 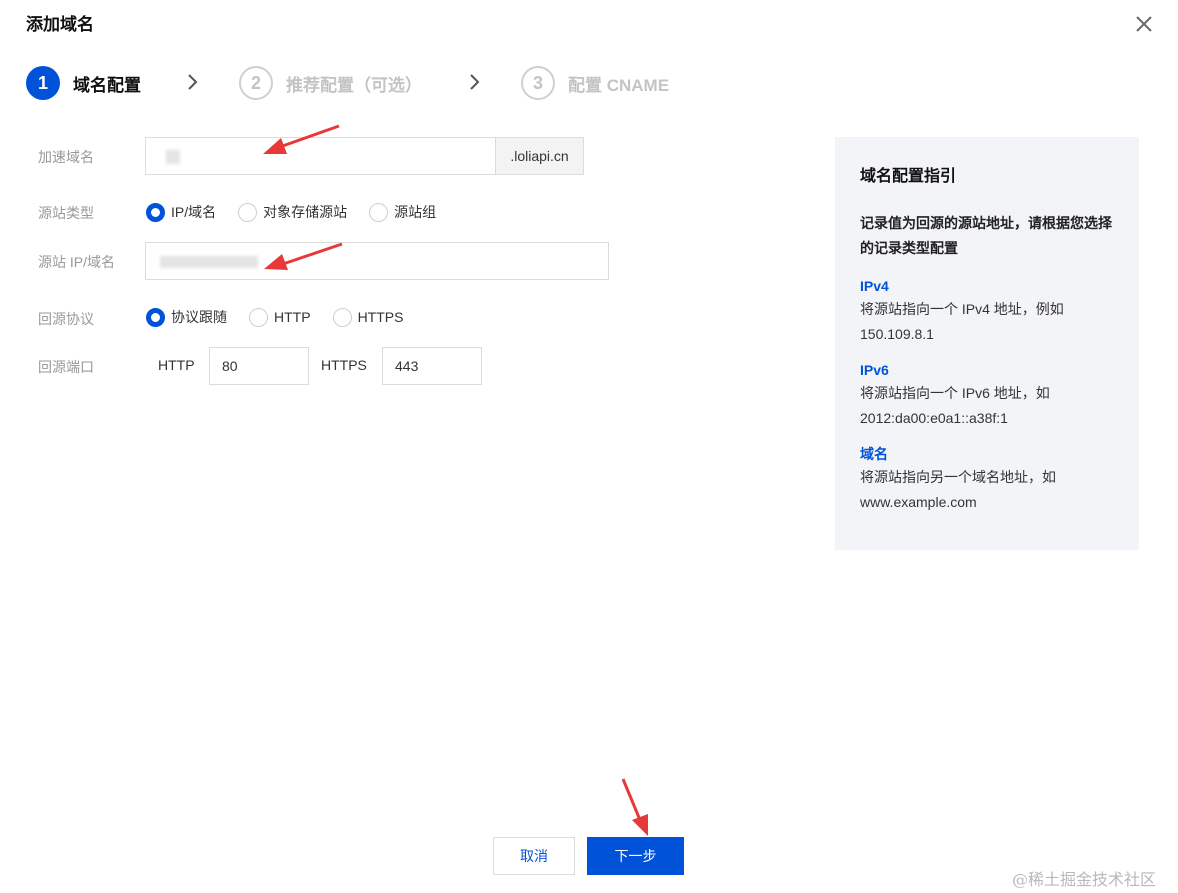 I want to click on domain-input, so click(x=320, y=156).